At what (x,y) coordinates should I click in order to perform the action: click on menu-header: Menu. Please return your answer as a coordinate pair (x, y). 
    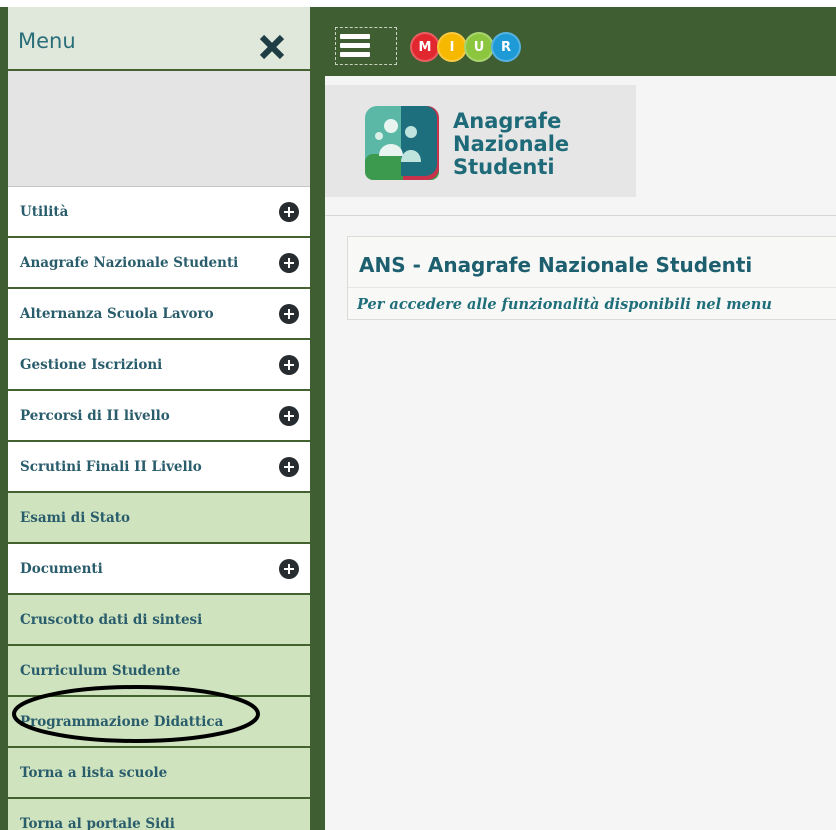
    Looking at the image, I should click on (159, 39).